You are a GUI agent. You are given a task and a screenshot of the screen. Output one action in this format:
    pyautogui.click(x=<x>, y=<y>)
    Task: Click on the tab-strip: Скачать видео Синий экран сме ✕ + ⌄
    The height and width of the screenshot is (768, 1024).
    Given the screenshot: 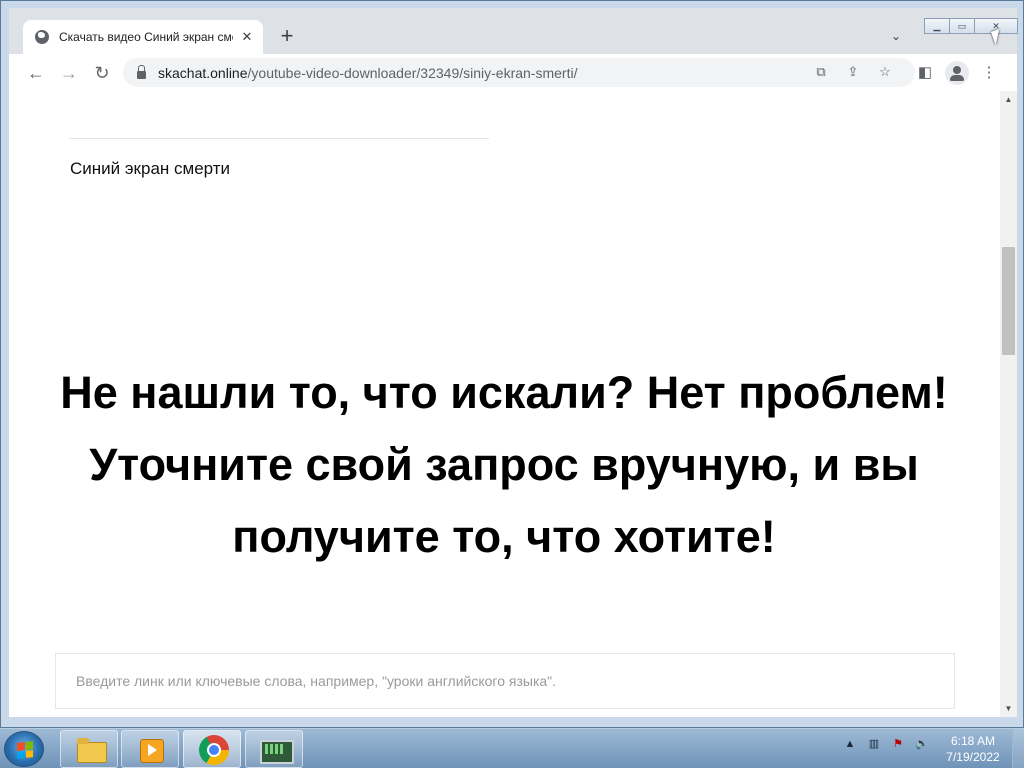 What is the action you would take?
    pyautogui.click(x=513, y=31)
    